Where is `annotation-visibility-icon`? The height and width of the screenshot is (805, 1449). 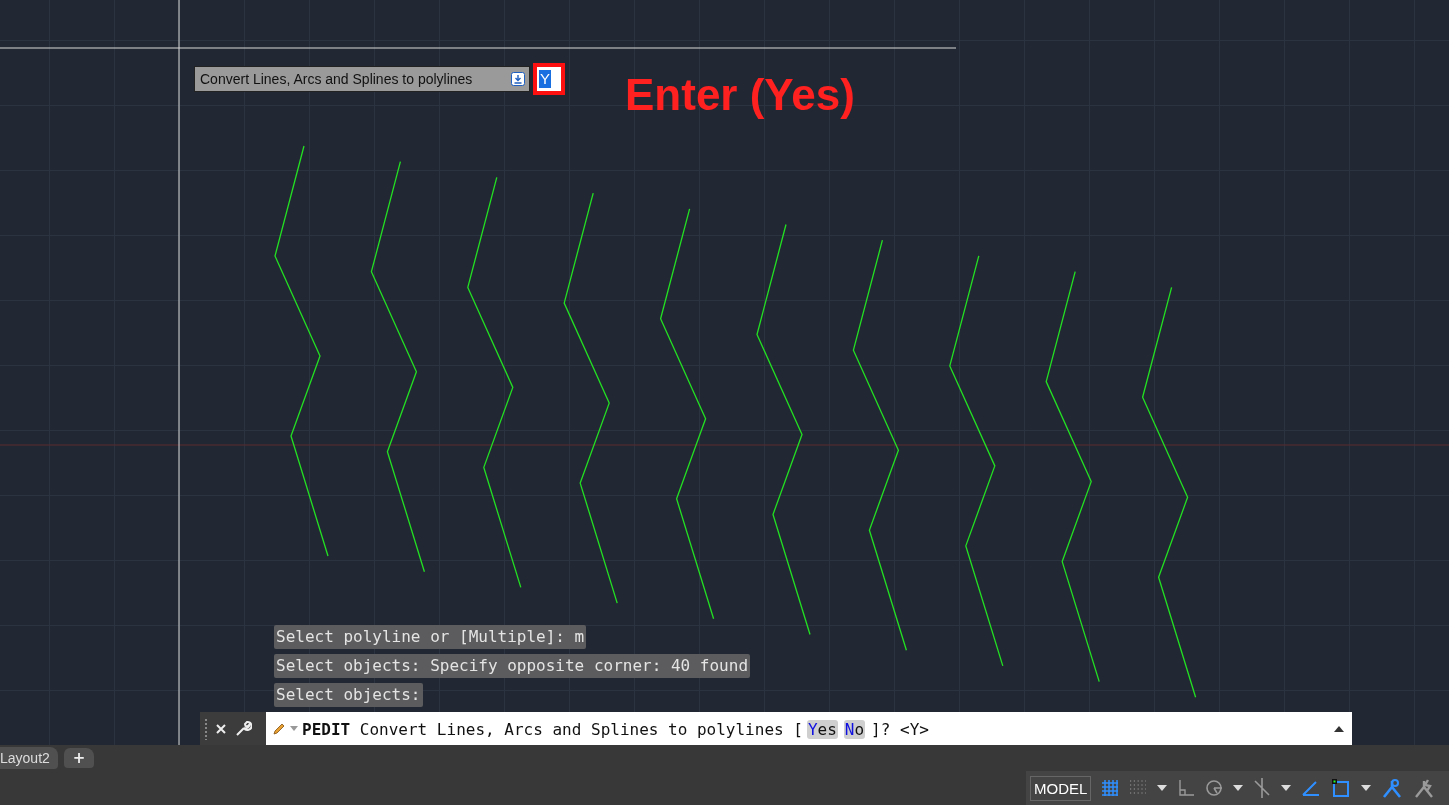 annotation-visibility-icon is located at coordinates (1392, 788).